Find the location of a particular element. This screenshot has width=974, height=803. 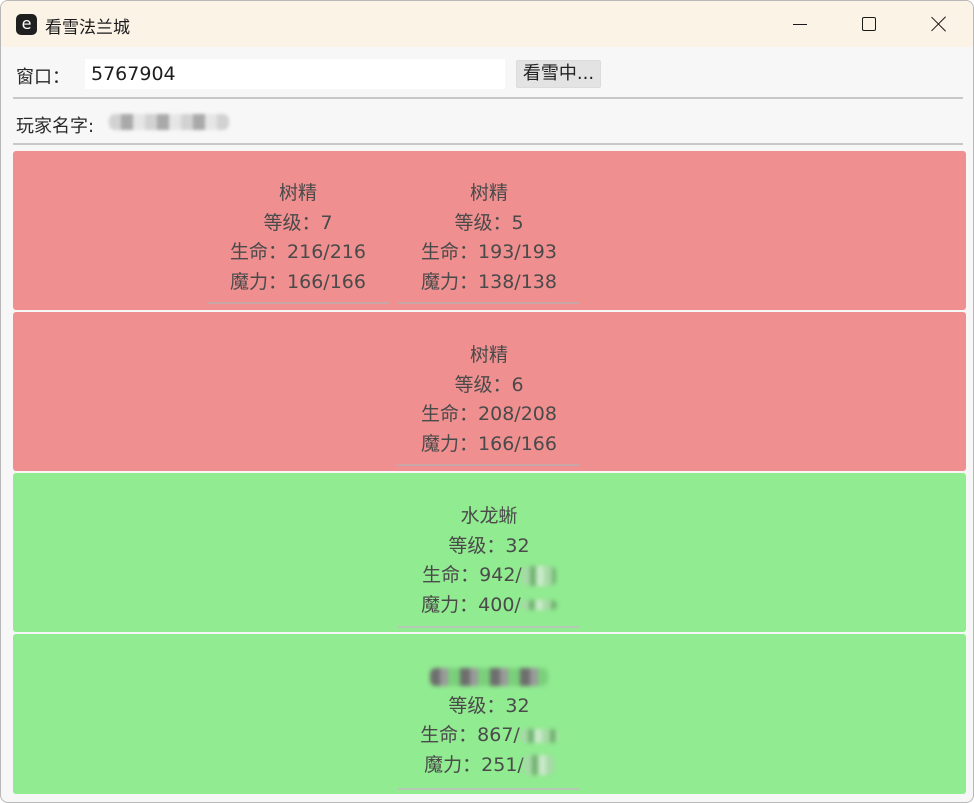

unit-hp: 生命：867/ is located at coordinates (470, 735).